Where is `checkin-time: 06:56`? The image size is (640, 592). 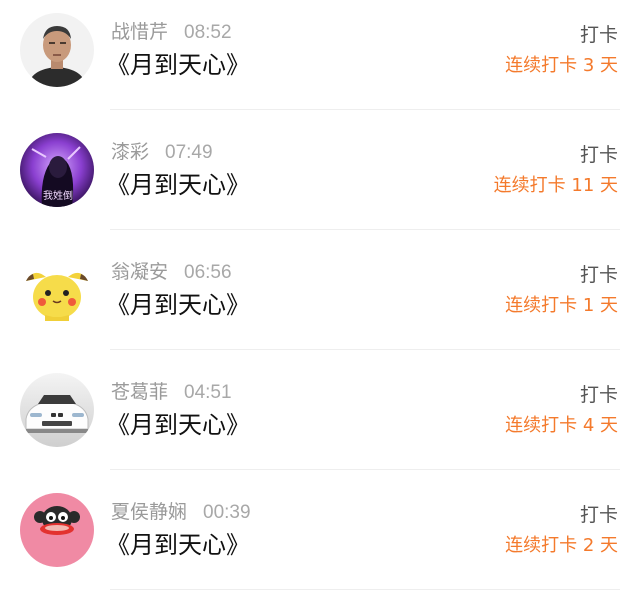
checkin-time: 06:56 is located at coordinates (208, 272).